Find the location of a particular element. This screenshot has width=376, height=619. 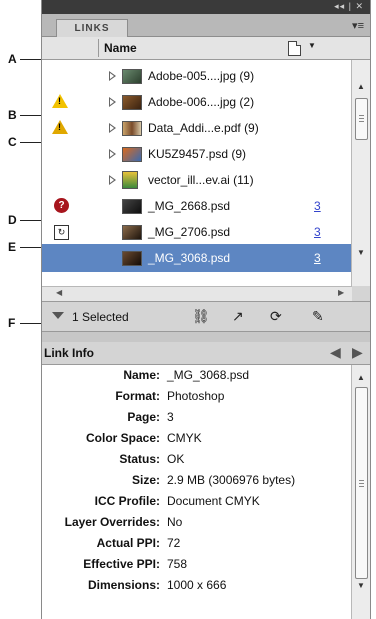

chevron-down-icon: ▼ is located at coordinates (312, 45).